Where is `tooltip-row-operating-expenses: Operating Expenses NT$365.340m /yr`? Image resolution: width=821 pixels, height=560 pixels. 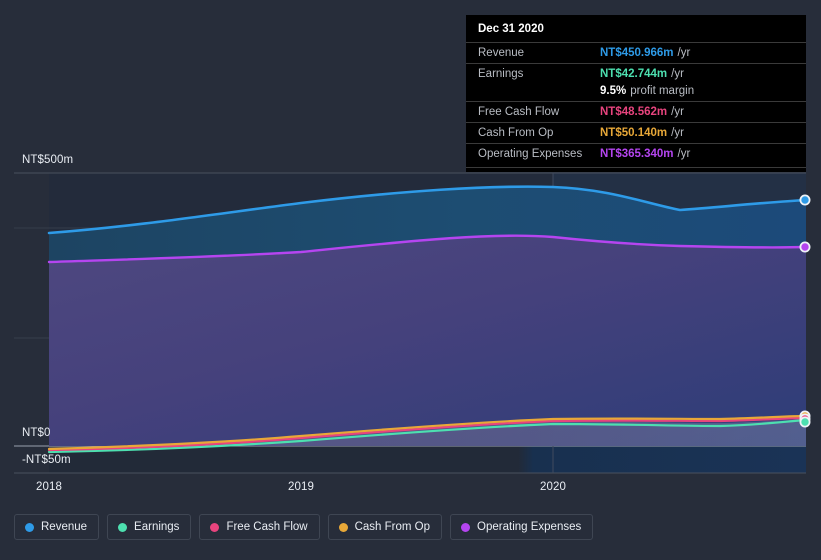 tooltip-row-operating-expenses: Operating Expenses NT$365.340m /yr is located at coordinates (636, 153).